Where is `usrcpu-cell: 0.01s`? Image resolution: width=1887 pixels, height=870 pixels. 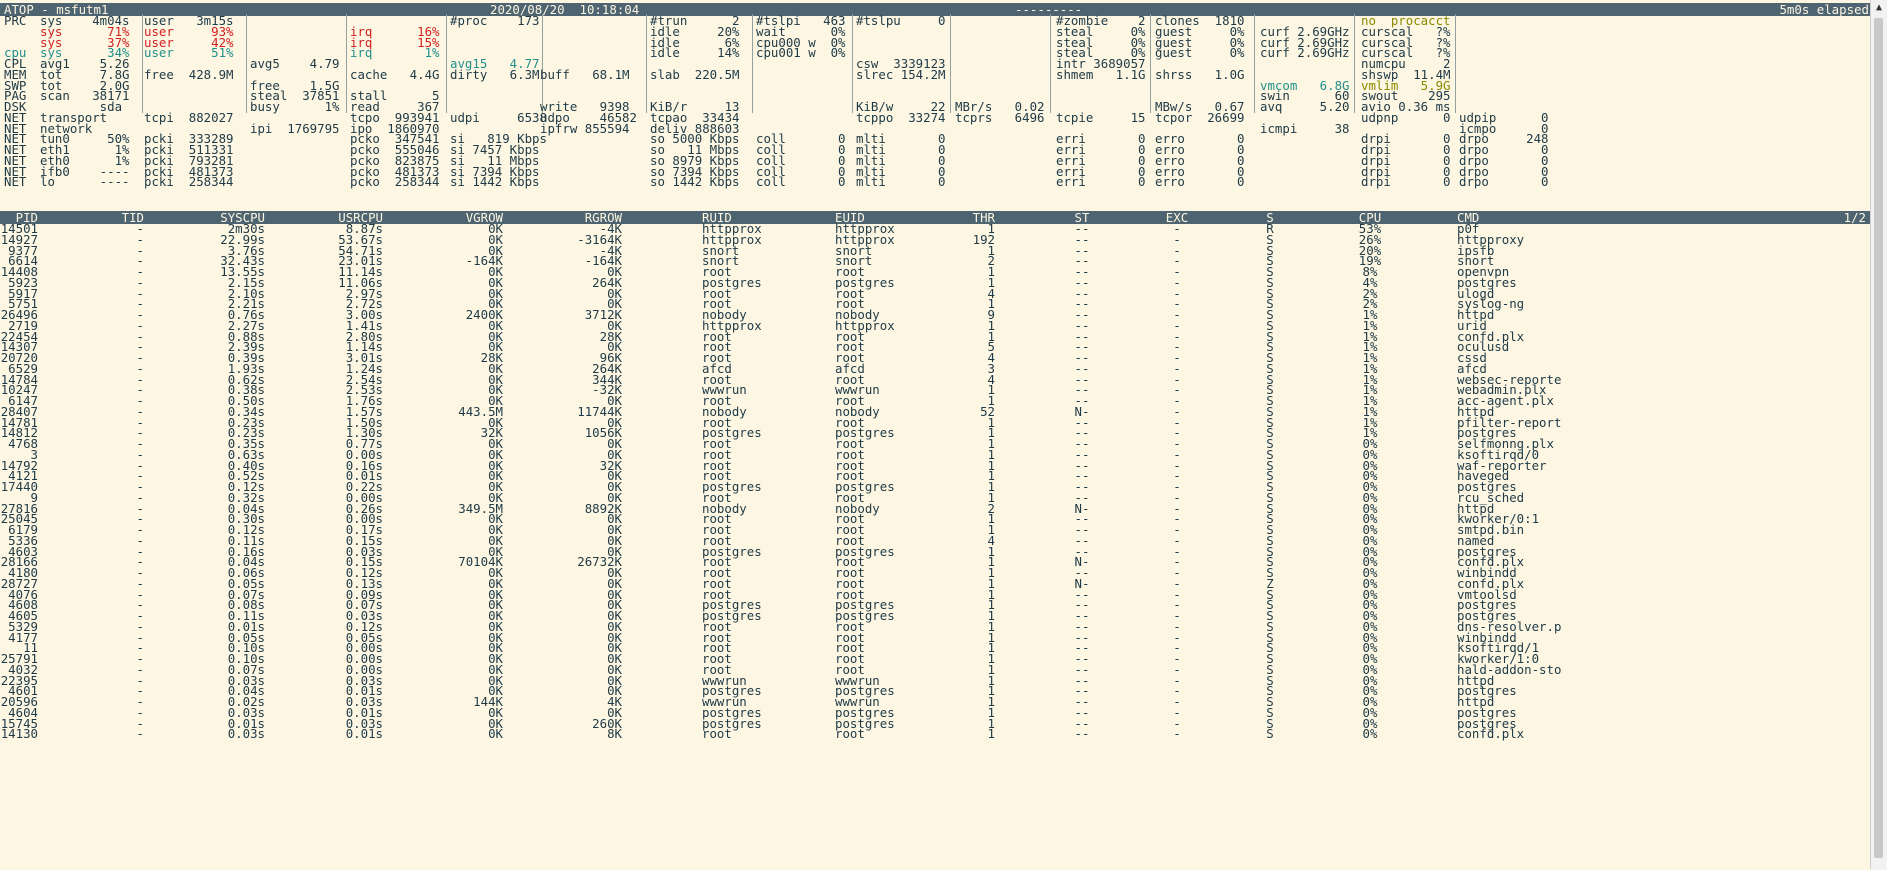 usrcpu-cell: 0.01s is located at coordinates (364, 734).